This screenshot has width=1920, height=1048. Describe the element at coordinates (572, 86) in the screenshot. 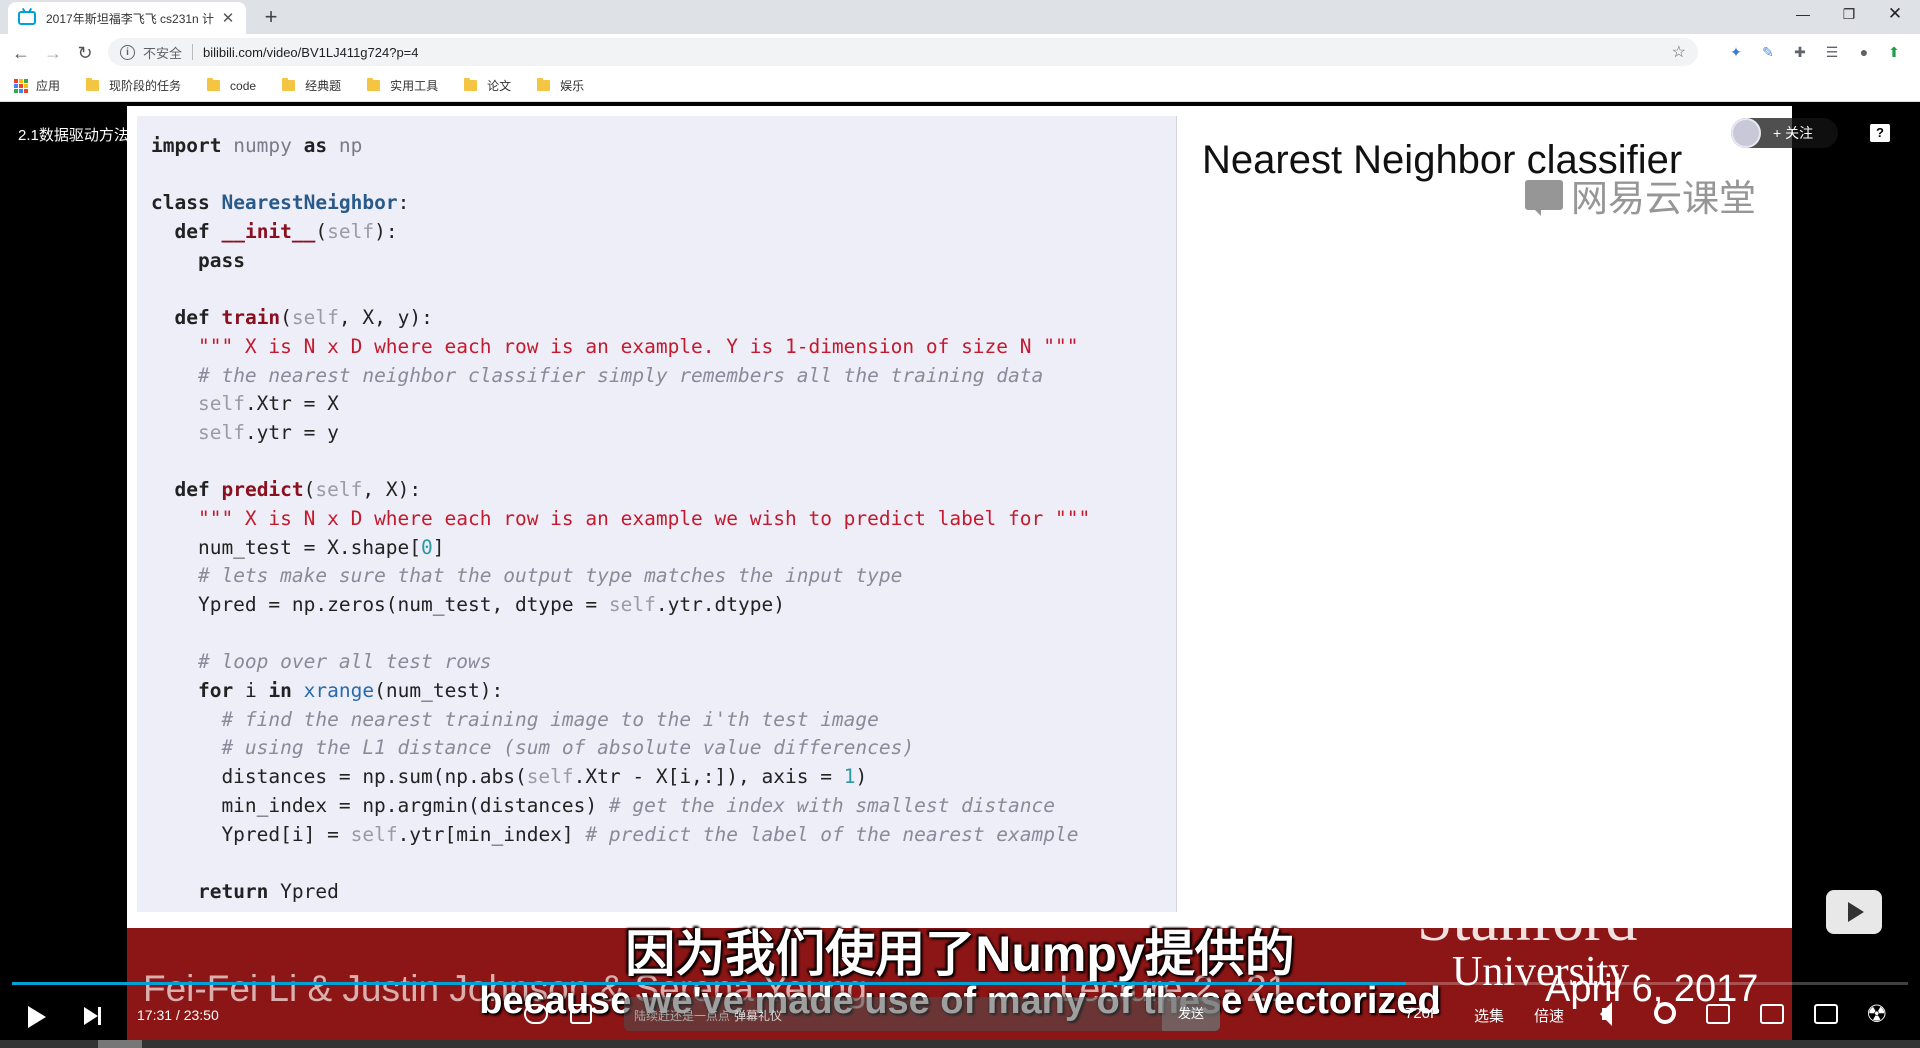

I see `bookmark-label: 娱乐` at that location.